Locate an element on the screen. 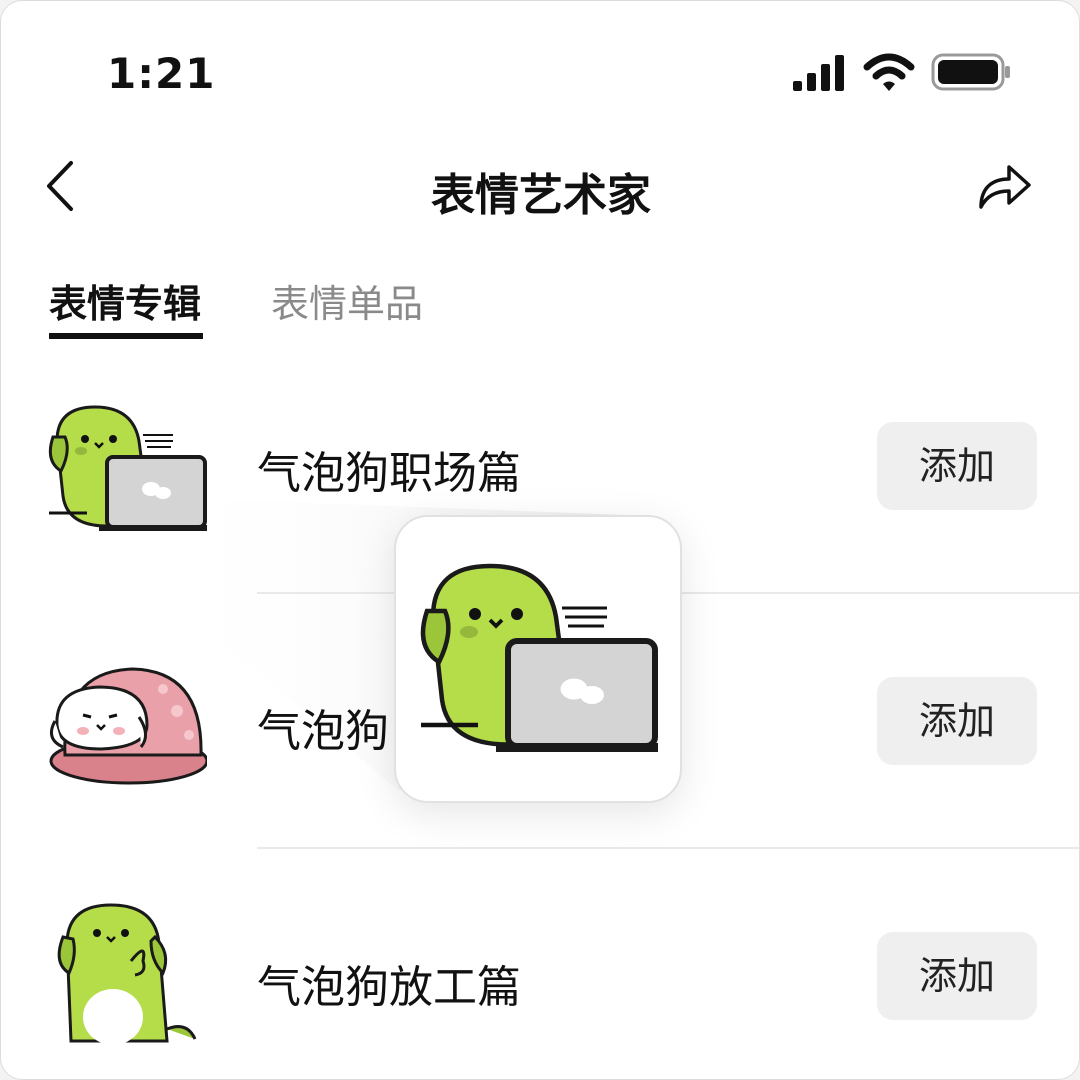 The height and width of the screenshot is (1080, 1080). active-tab-indicator is located at coordinates (126, 336).